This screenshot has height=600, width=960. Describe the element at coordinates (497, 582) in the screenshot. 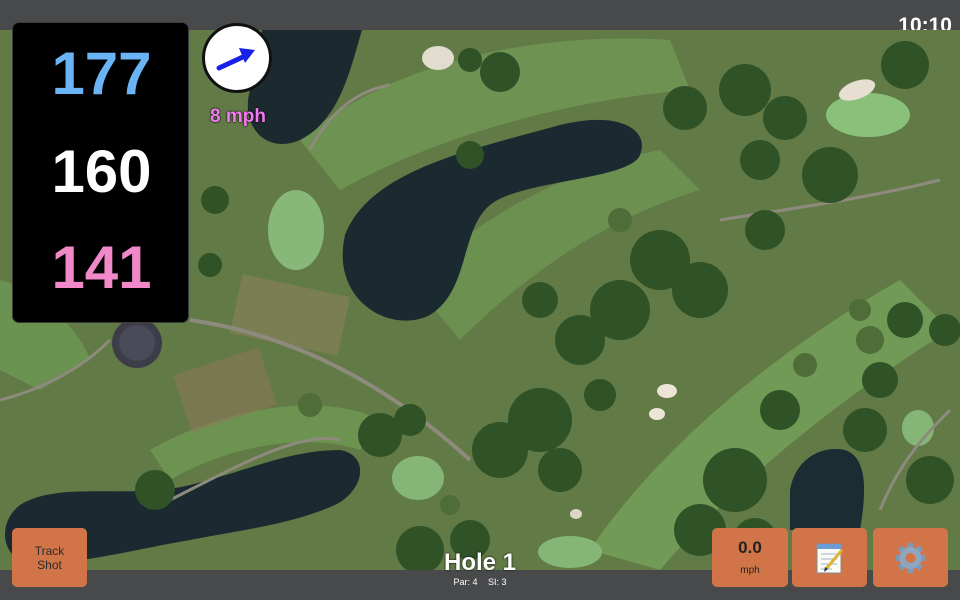

I see `hole-stroke-index: SI: 3` at that location.